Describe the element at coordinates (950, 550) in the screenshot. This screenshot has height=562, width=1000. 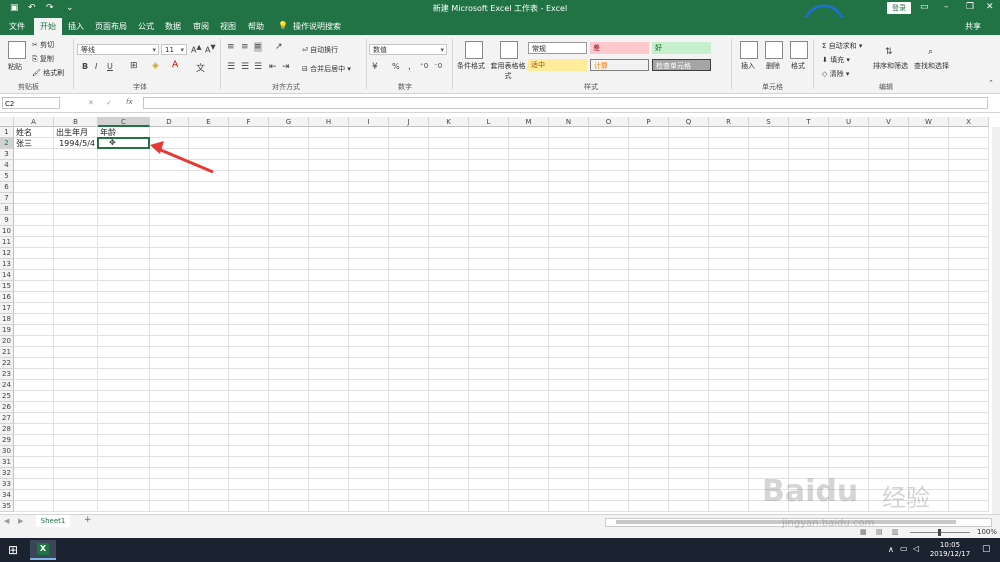
I see `clock: 10:05 2019/12/17` at that location.